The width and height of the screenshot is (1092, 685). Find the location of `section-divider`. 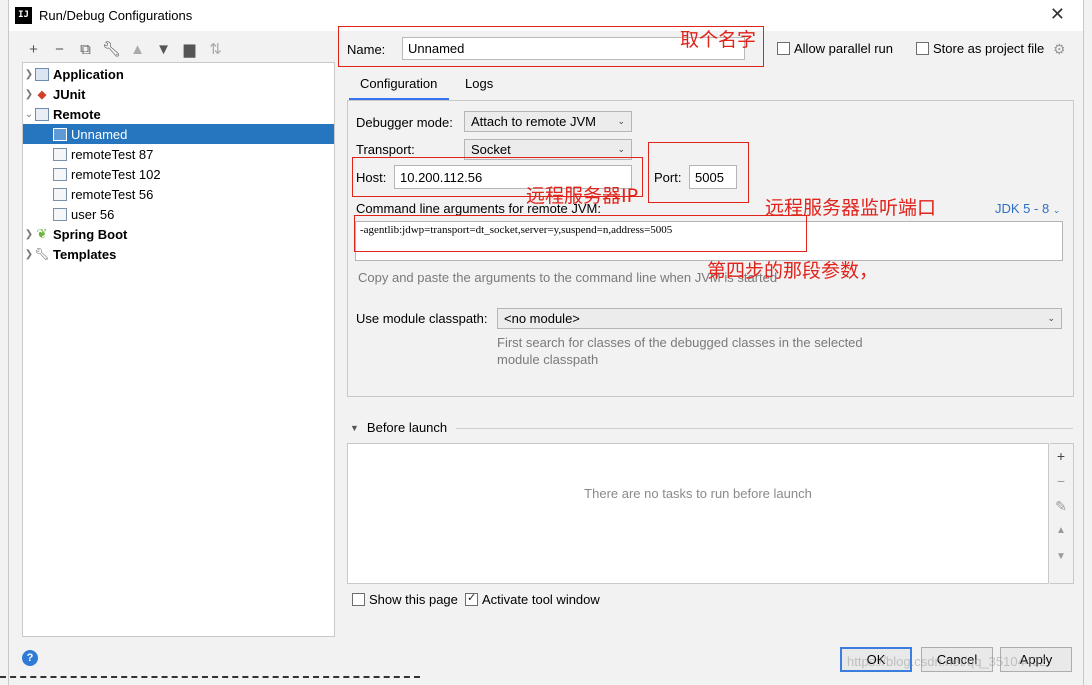

section-divider is located at coordinates (764, 428).